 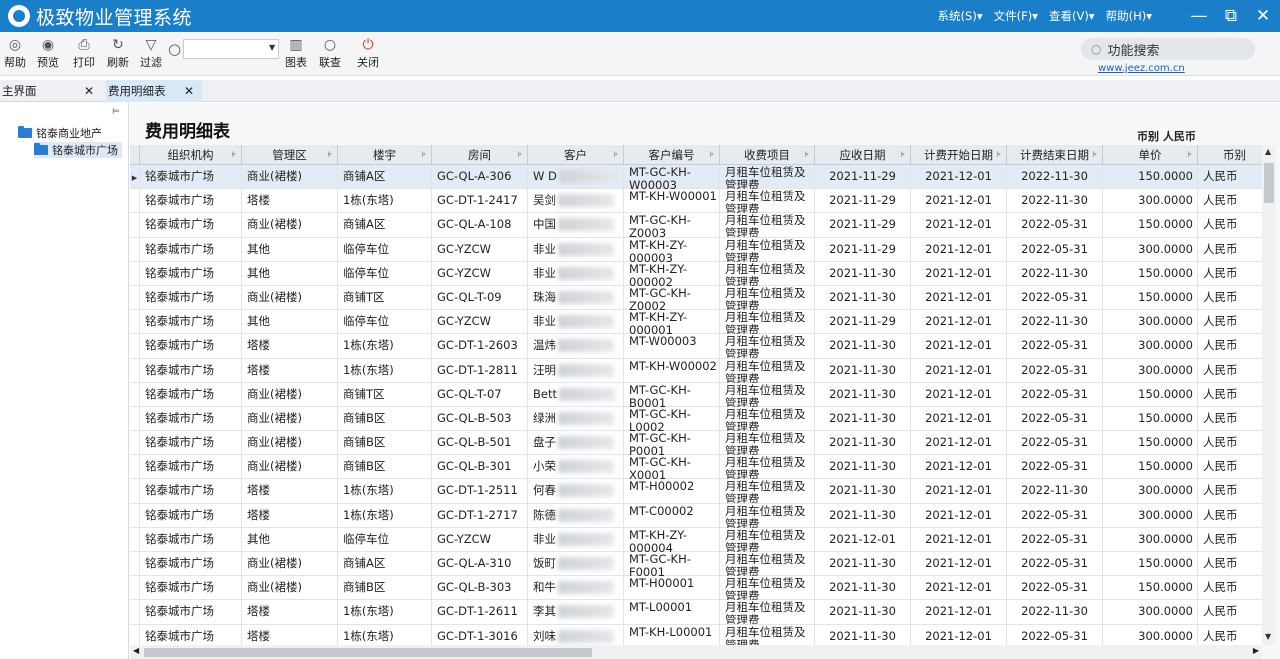 I want to click on customer-name-visible: 汪明, so click(x=544, y=369).